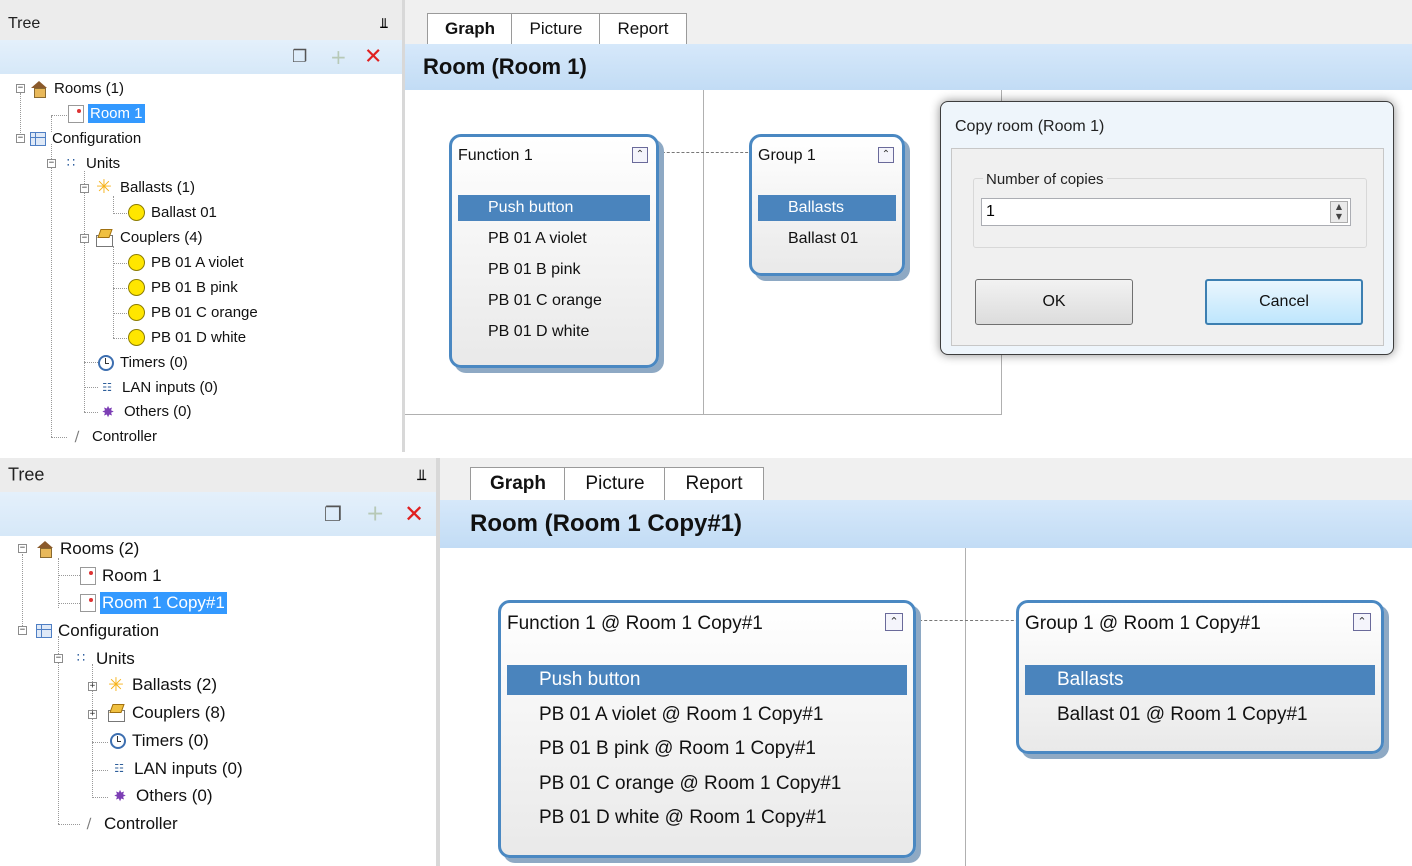  Describe the element at coordinates (194, 312) in the screenshot. I see `tree-node-pb-c: PB 01 C orange` at that location.